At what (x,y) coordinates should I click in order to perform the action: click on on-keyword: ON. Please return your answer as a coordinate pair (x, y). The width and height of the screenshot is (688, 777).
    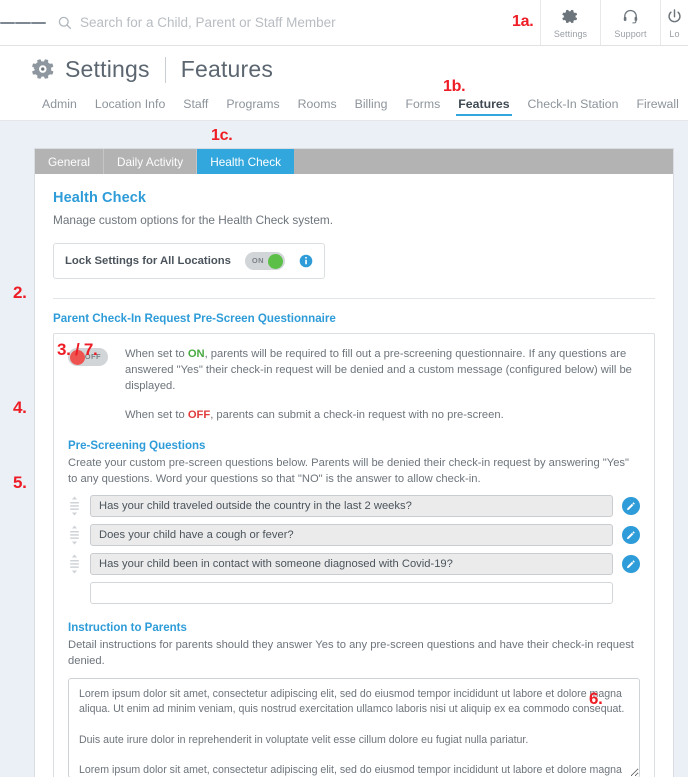
    Looking at the image, I should click on (196, 354).